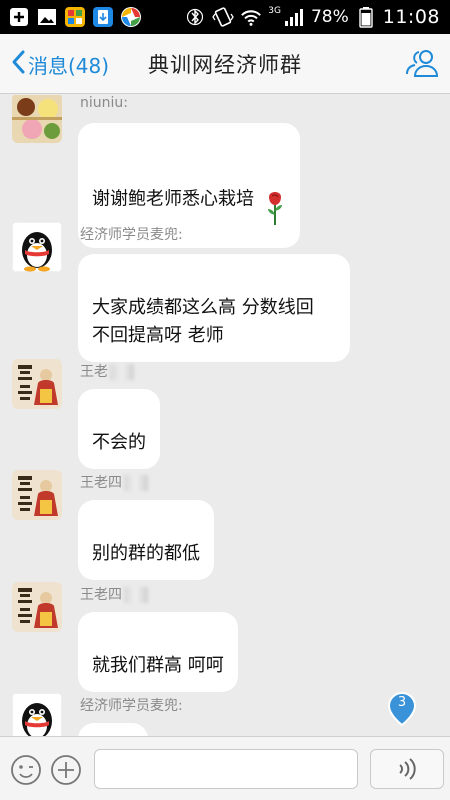 This screenshot has width=450, height=800. Describe the element at coordinates (107, 371) in the screenshot. I see `sender-name: 王老` at that location.